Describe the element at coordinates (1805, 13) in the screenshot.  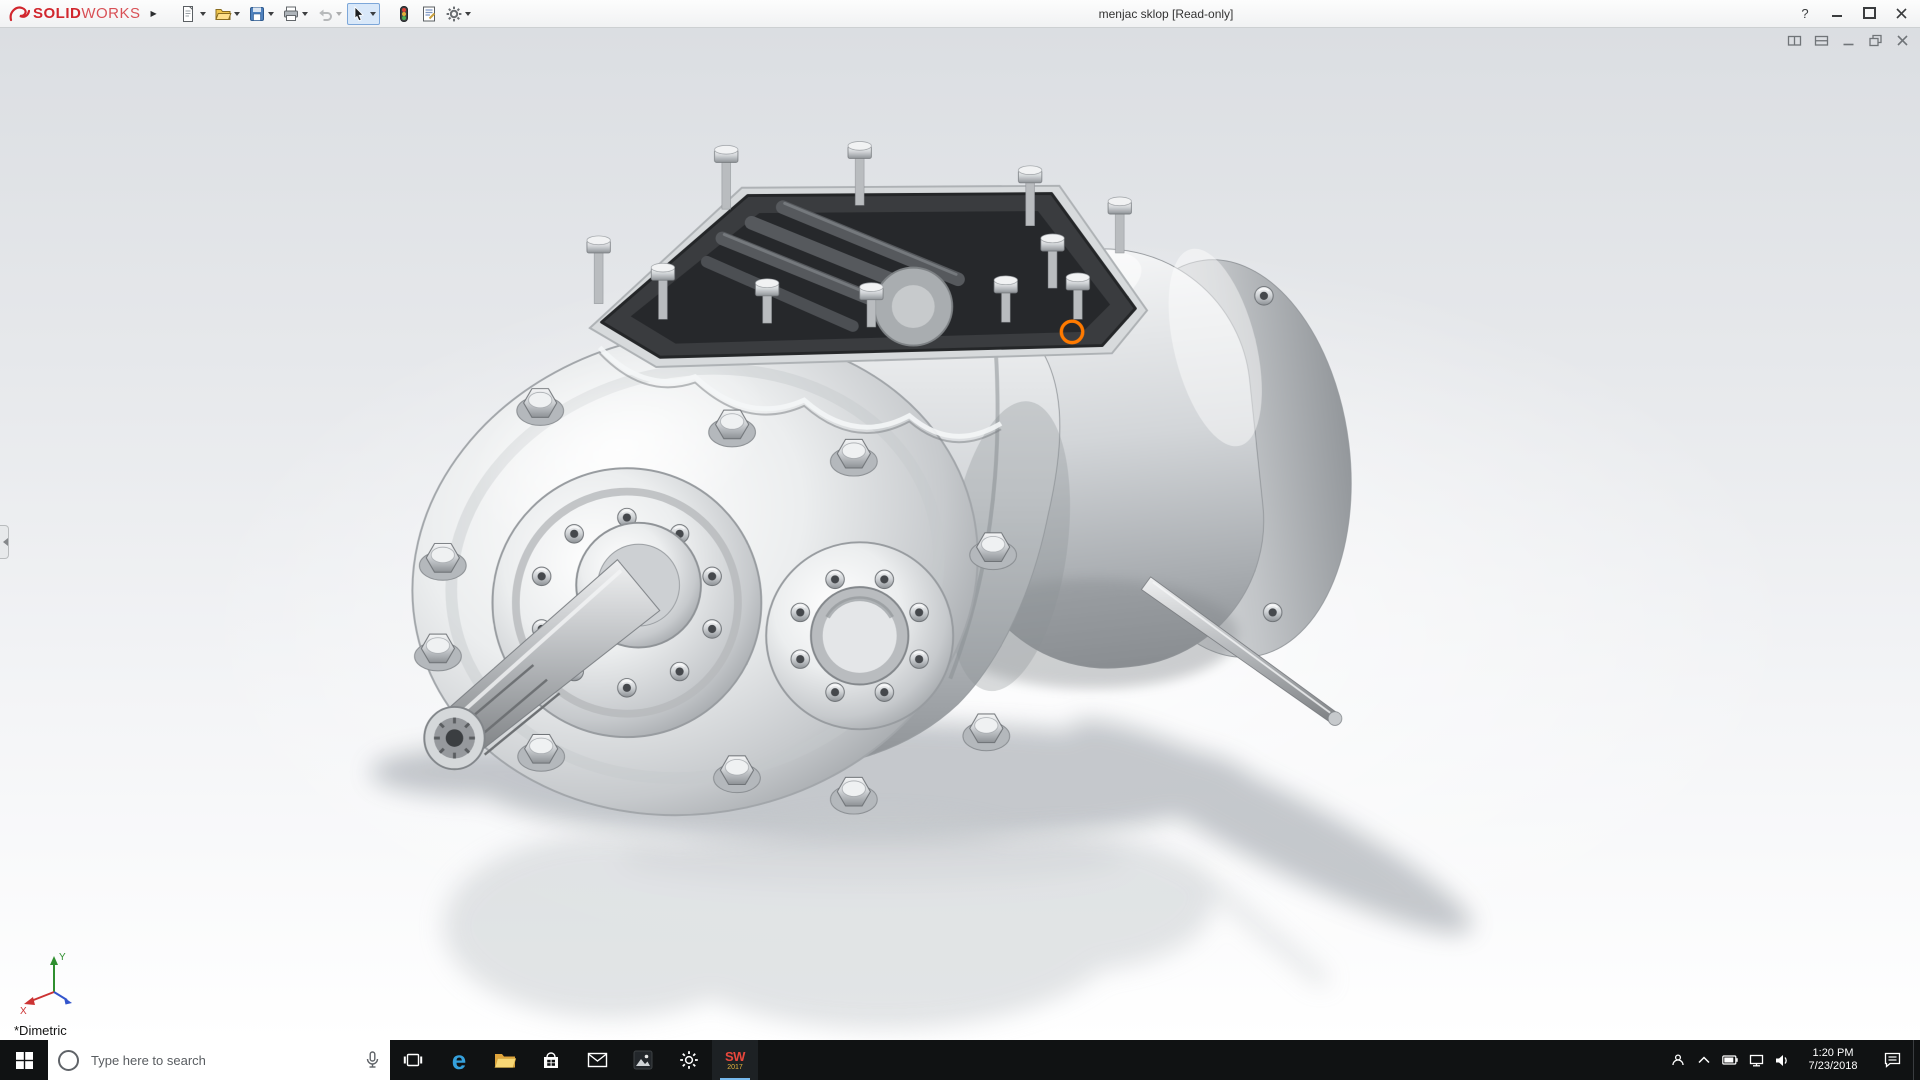
I see `help-button: ?` at that location.